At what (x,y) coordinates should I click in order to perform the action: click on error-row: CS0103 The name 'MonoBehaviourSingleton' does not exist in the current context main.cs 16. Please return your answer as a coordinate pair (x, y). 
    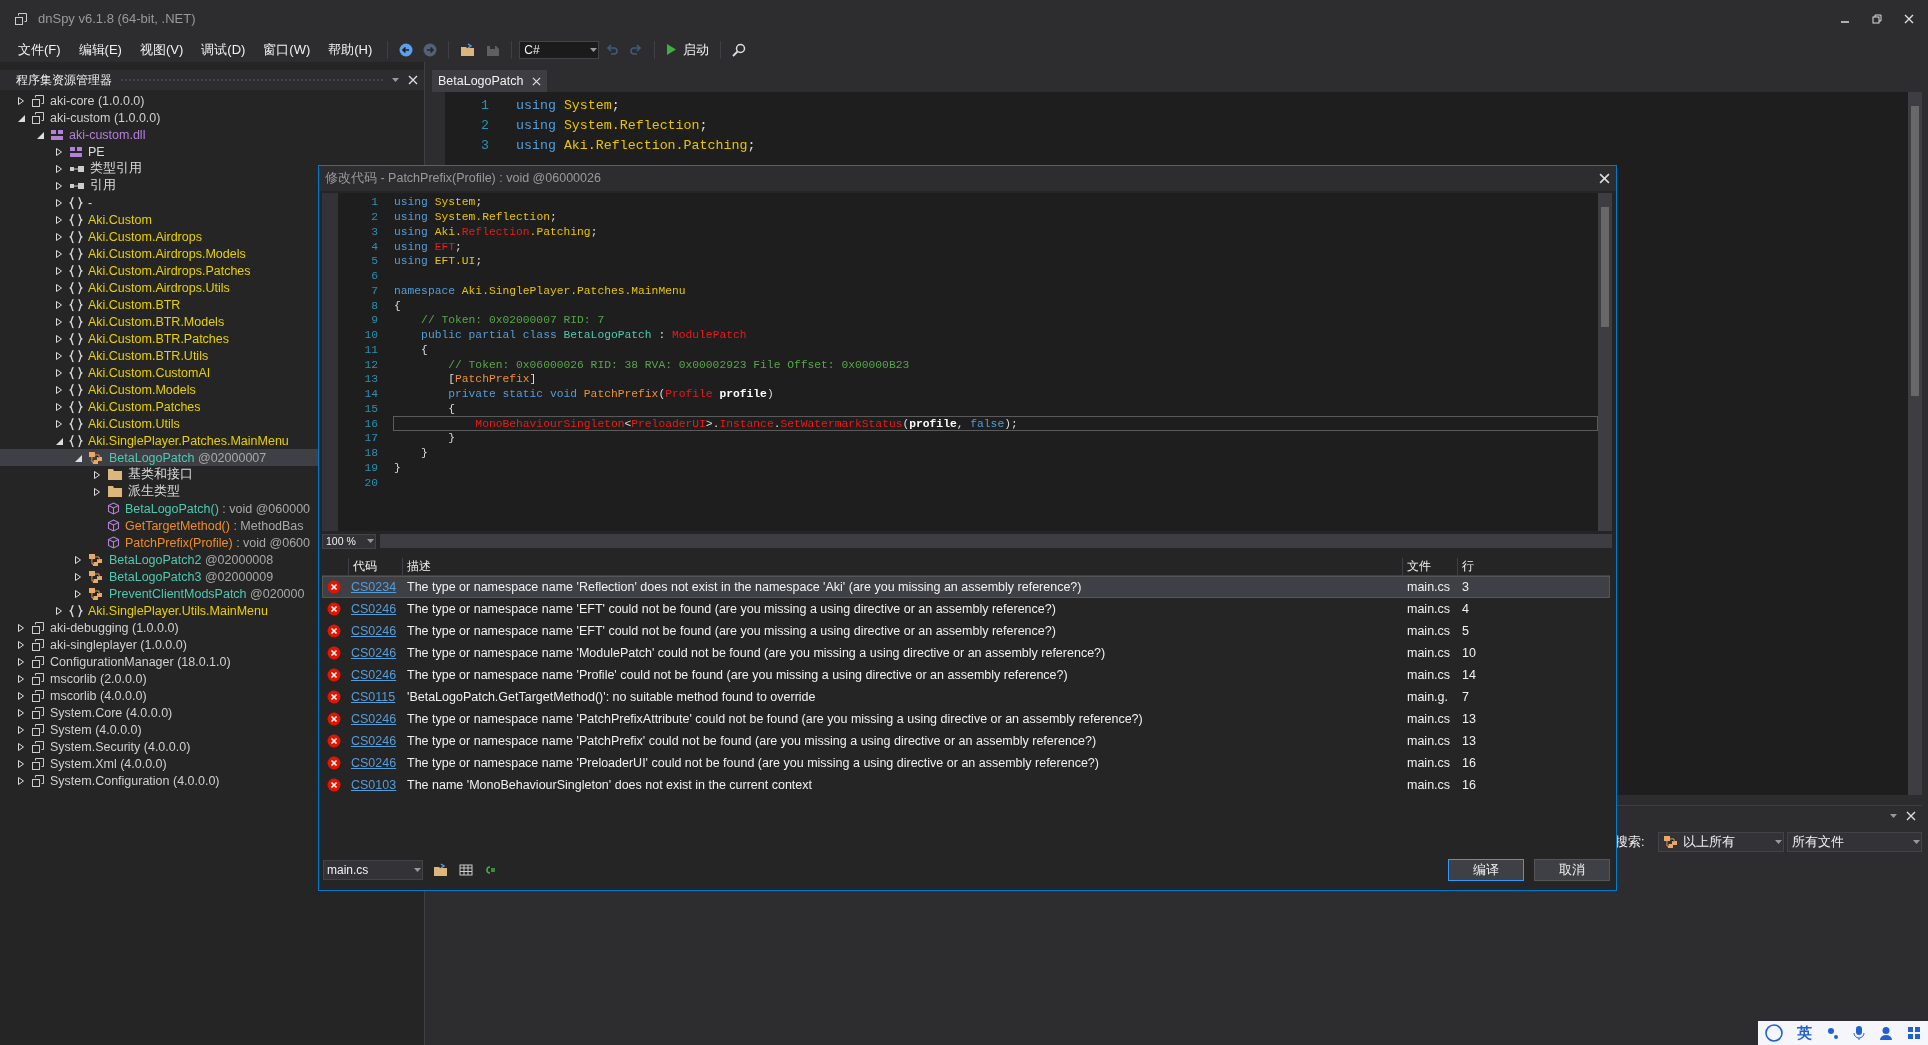
    Looking at the image, I should click on (966, 785).